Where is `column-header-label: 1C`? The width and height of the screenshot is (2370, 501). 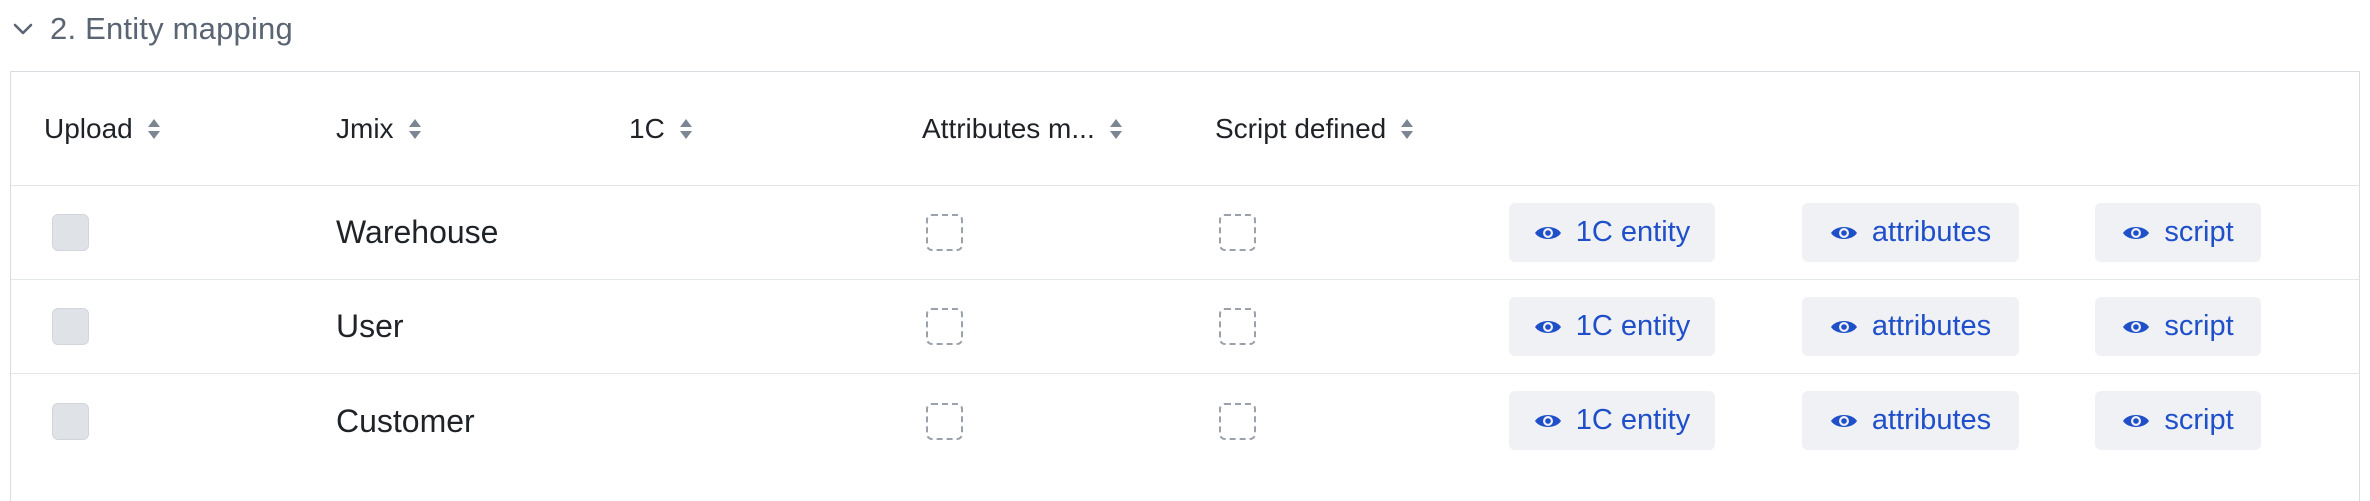
column-header-label: 1C is located at coordinates (647, 128).